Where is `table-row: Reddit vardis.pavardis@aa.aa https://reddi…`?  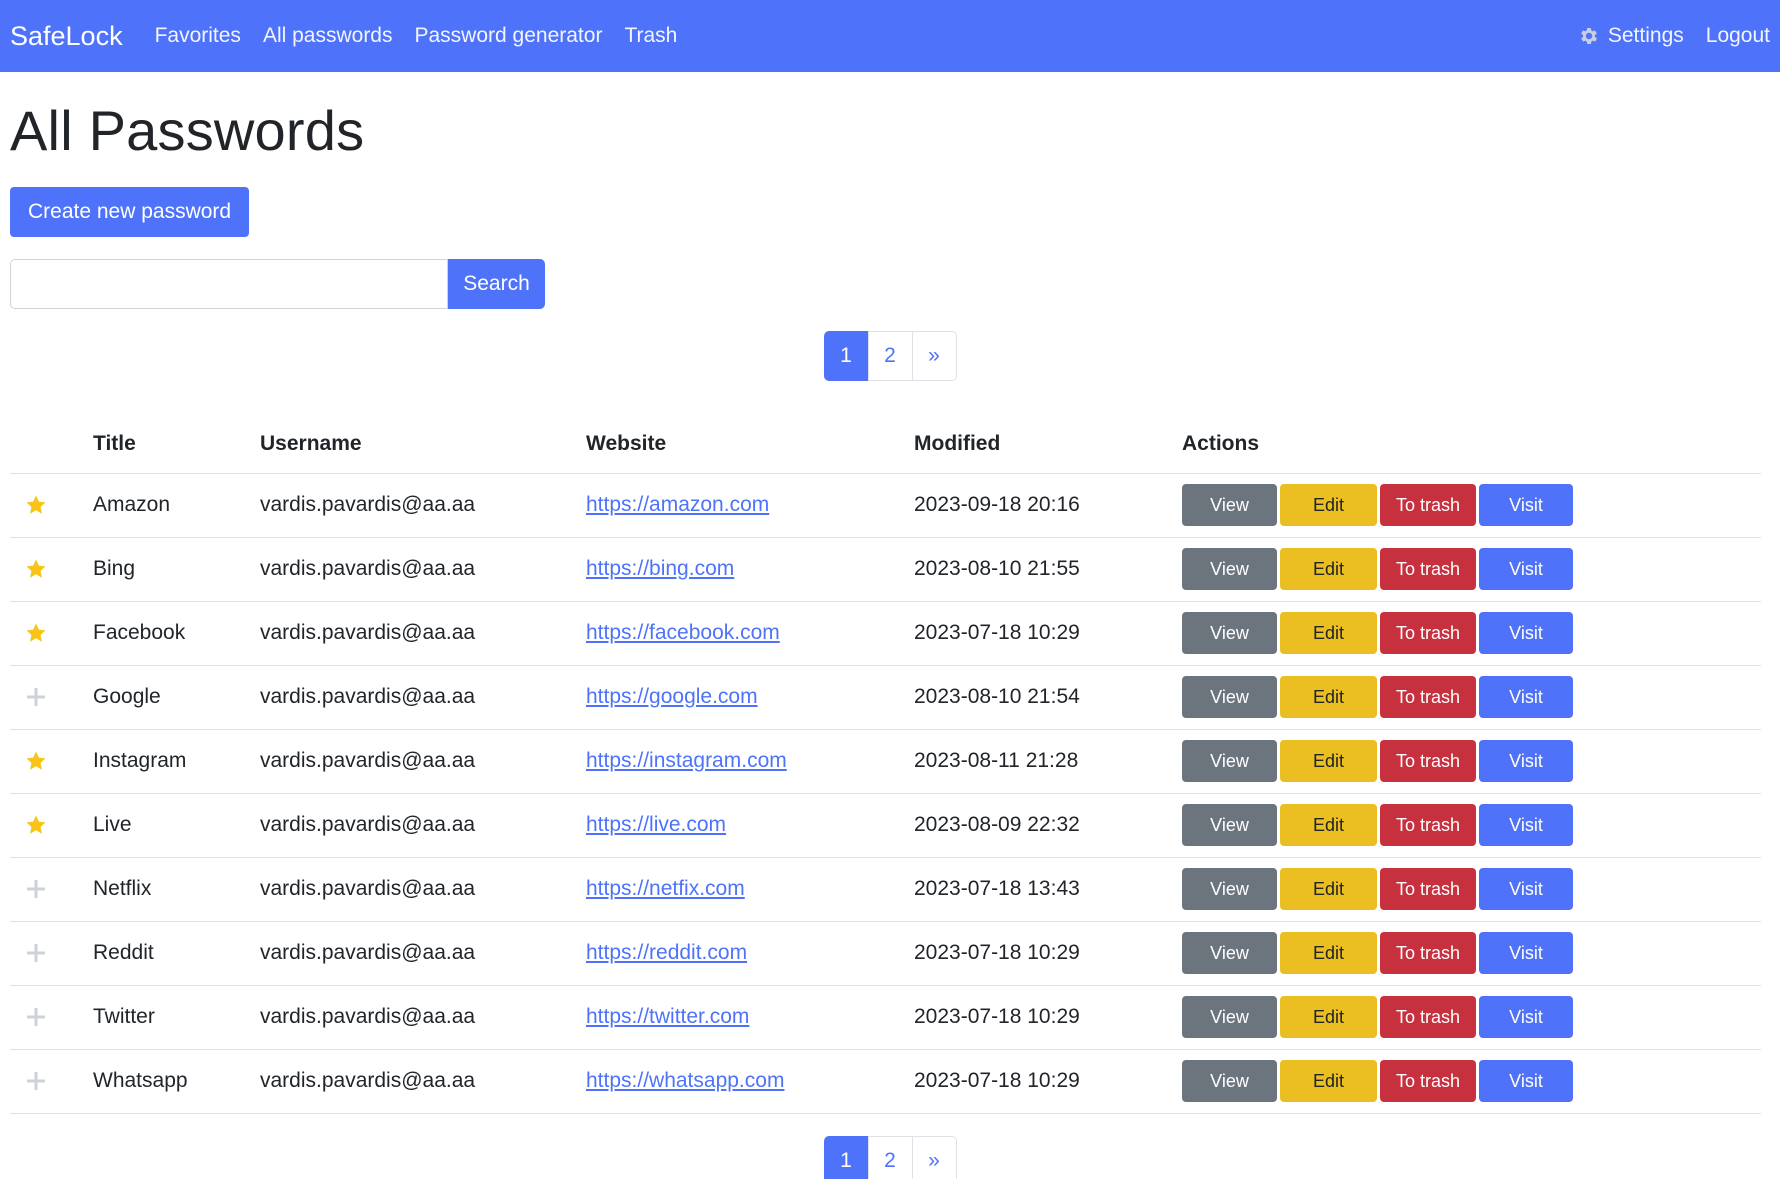 table-row: Reddit vardis.pavardis@aa.aa https://reddi… is located at coordinates (885, 953).